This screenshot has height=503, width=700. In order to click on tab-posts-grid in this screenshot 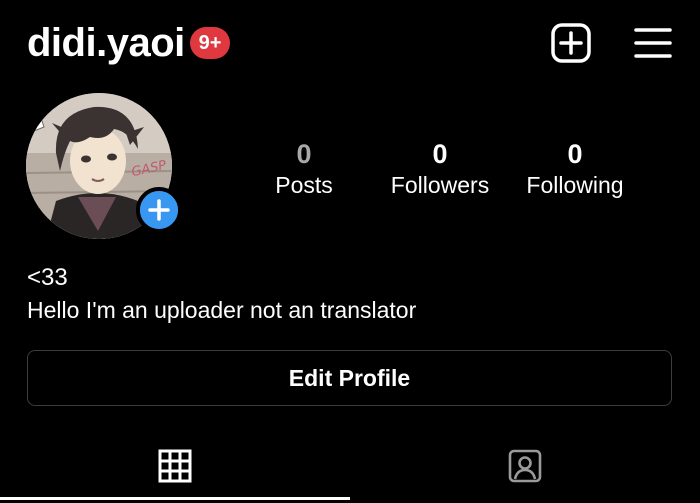, I will do `click(175, 471)`.